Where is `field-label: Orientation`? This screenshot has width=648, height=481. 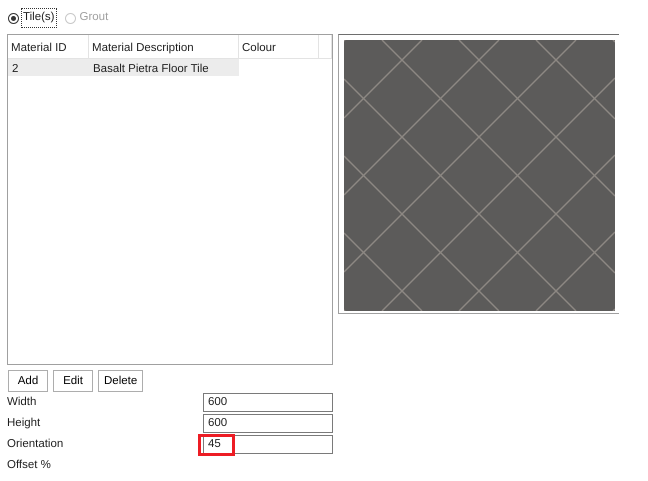
field-label: Orientation is located at coordinates (35, 444).